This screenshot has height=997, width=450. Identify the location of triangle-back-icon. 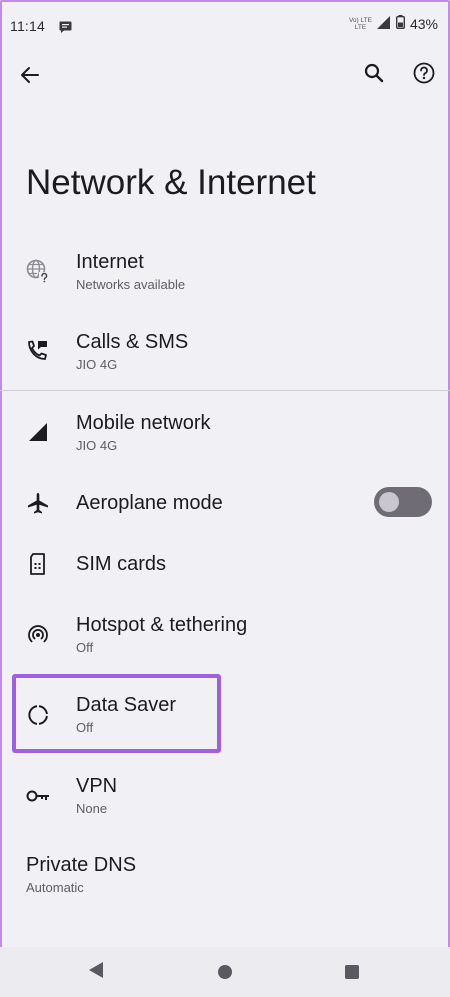
(96, 972).